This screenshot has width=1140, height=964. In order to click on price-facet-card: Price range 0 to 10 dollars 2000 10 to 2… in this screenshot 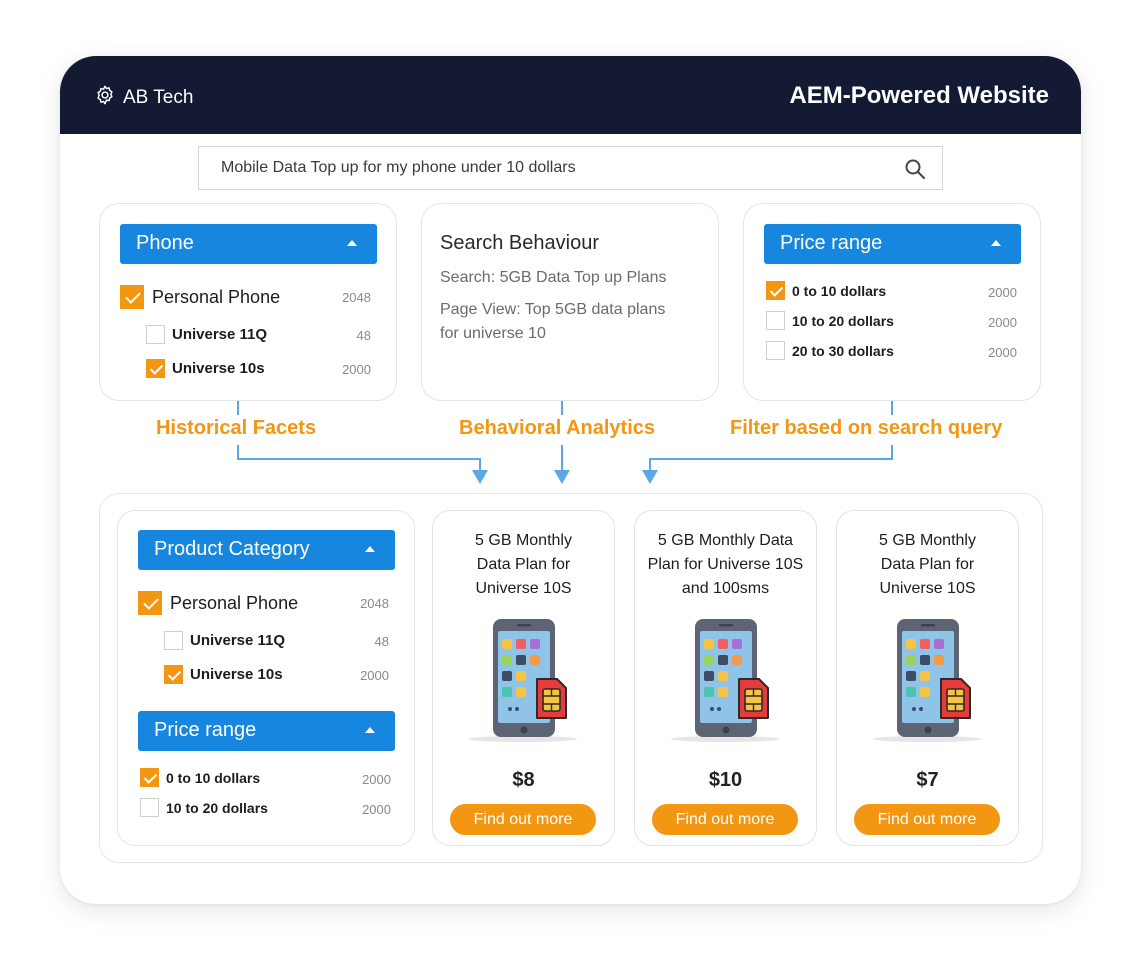, I will do `click(892, 302)`.